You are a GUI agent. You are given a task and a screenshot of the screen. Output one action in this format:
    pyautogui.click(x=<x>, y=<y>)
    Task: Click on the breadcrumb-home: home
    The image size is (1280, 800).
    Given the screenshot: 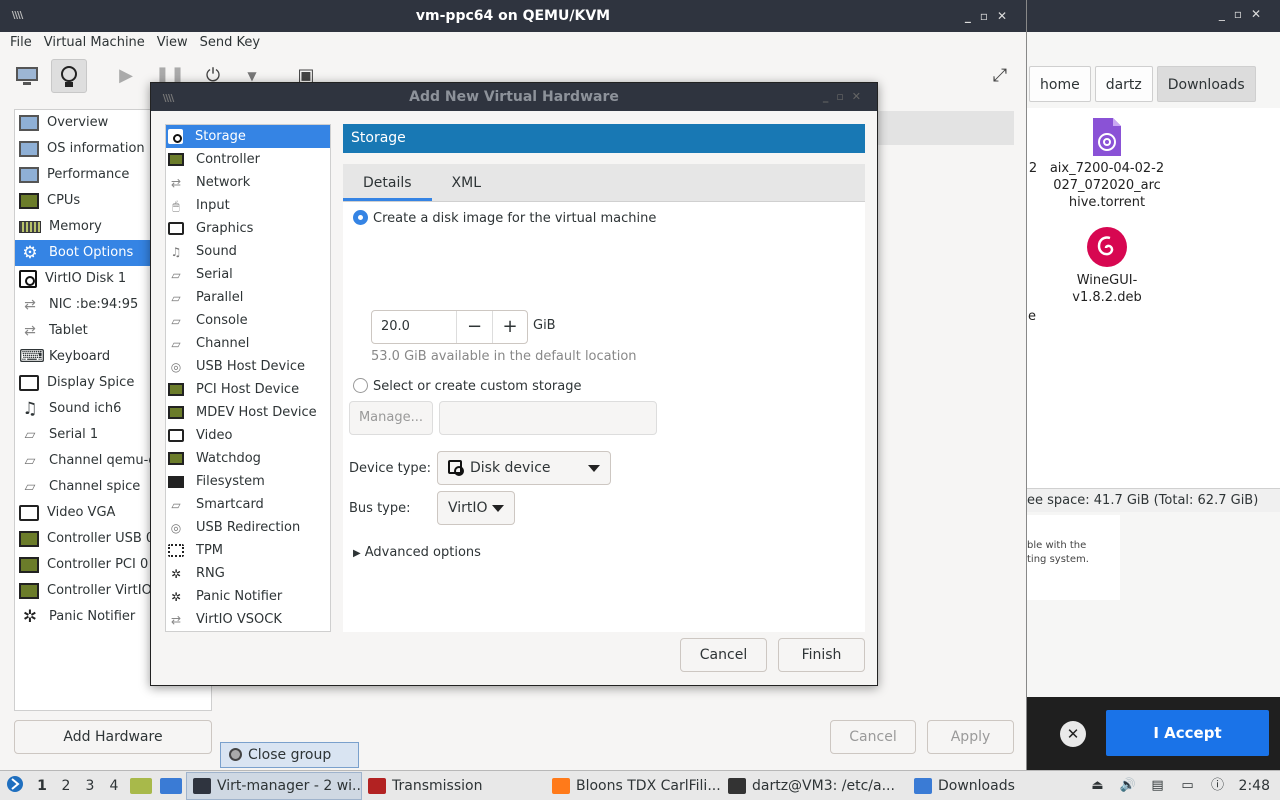 What is the action you would take?
    pyautogui.click(x=1060, y=84)
    